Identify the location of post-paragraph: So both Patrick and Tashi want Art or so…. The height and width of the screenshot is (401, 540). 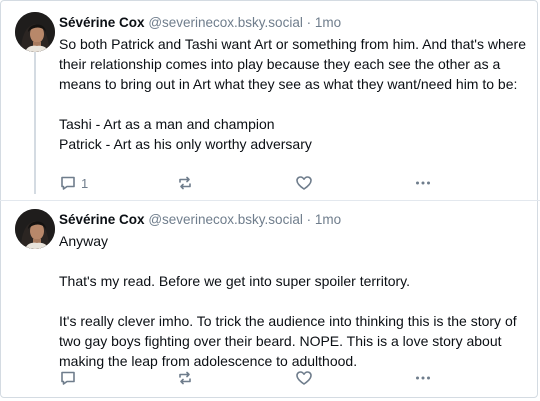
(292, 64).